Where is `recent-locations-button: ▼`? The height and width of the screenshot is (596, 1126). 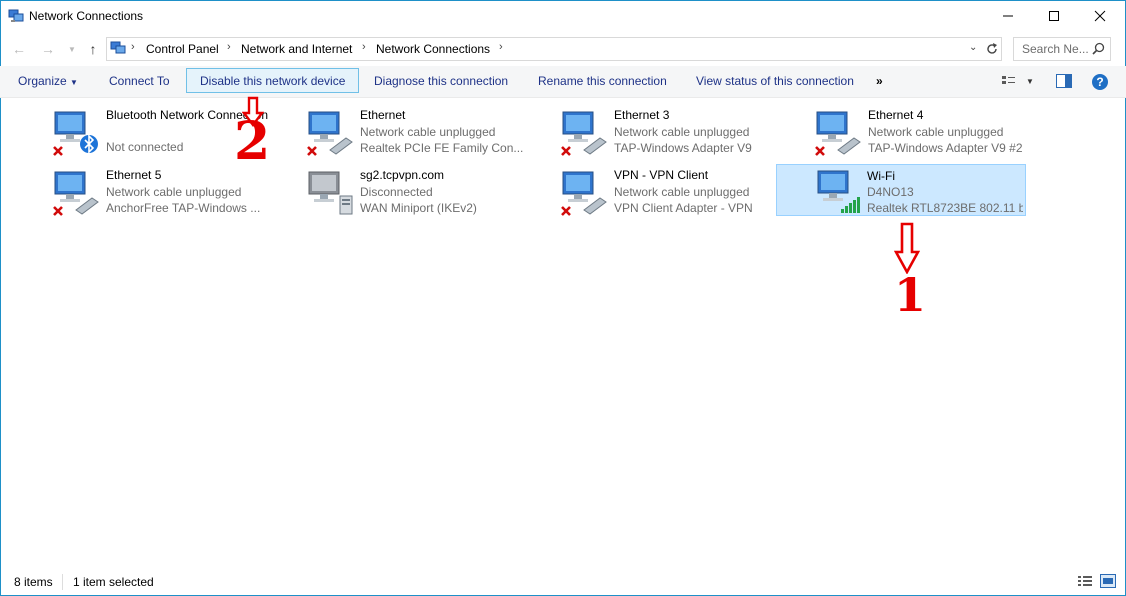 recent-locations-button: ▼ is located at coordinates (72, 49).